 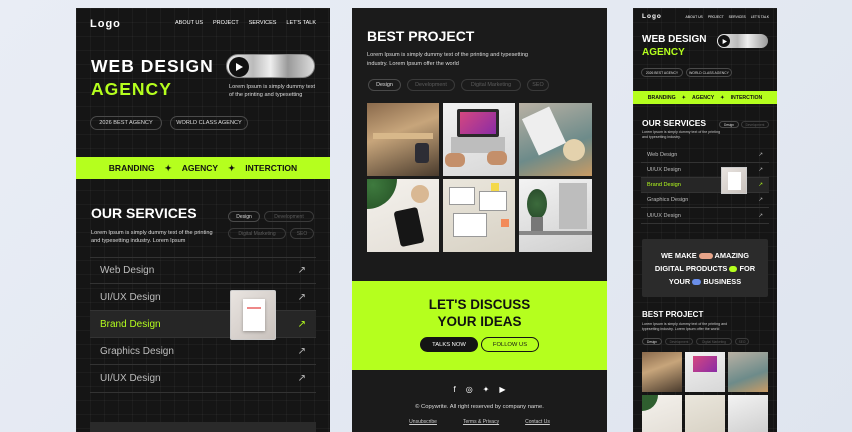 What do you see at coordinates (495, 187) in the screenshot?
I see `sticky-note` at bounding box center [495, 187].